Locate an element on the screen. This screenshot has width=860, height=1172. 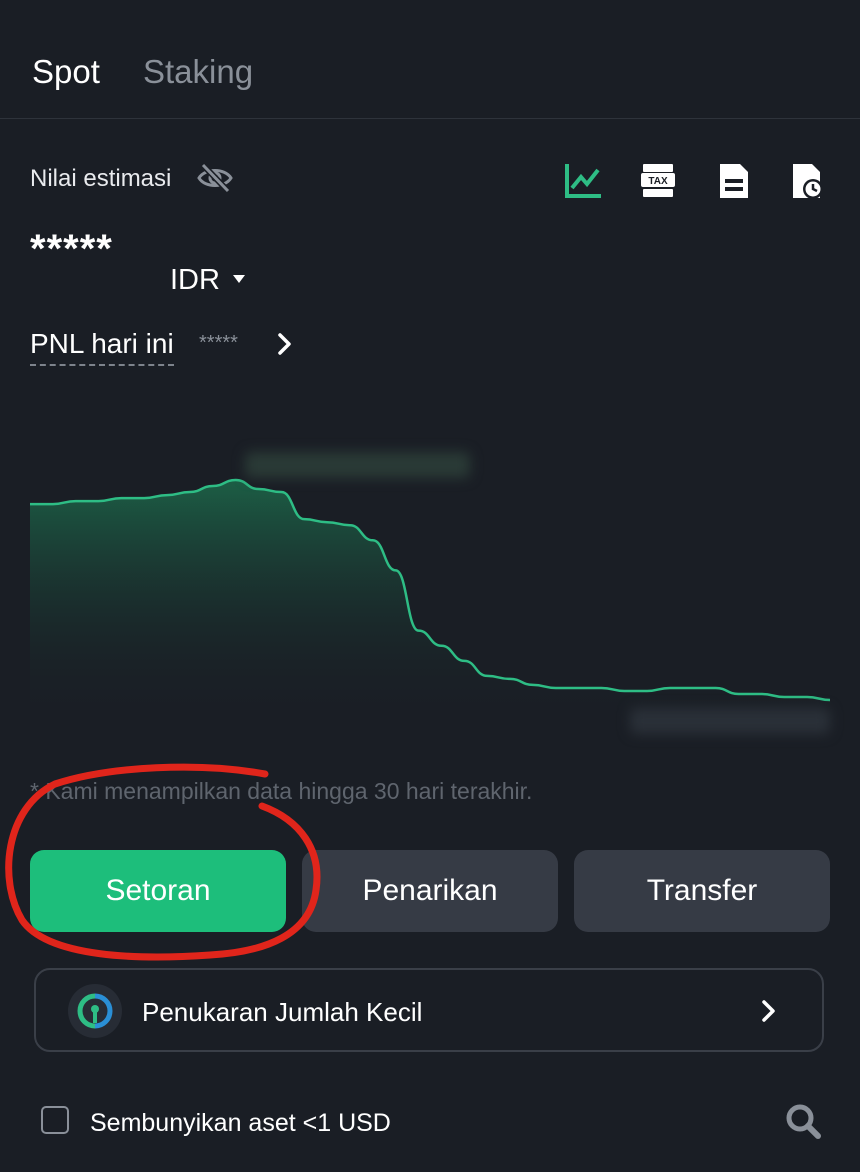
dust-conversion-row: Penukaran Jumlah Kecil is located at coordinates (429, 1010).